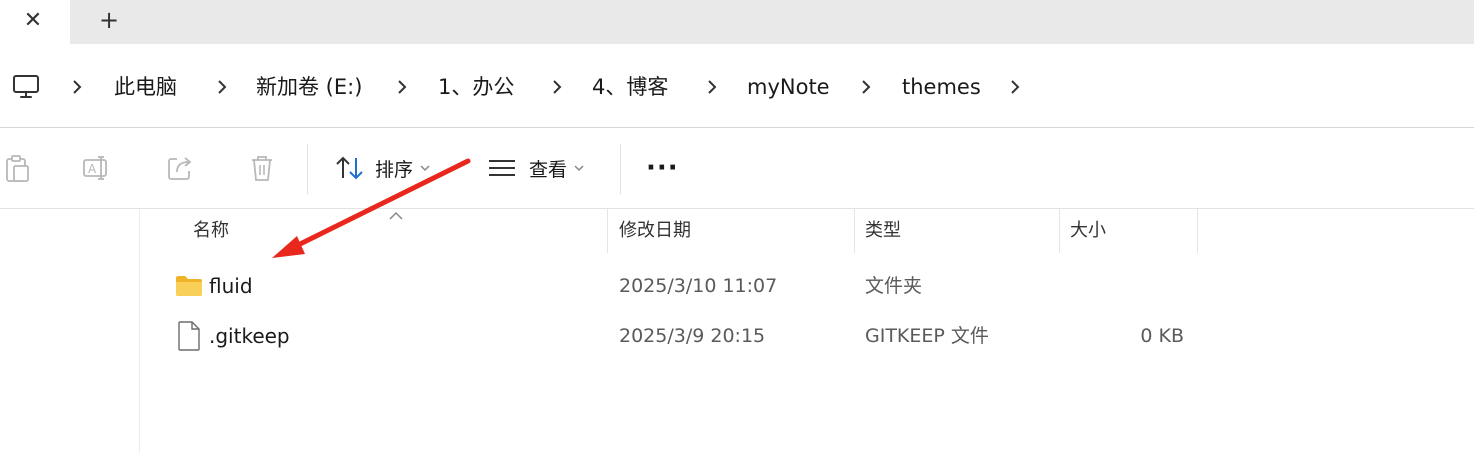 The height and width of the screenshot is (453, 1474). I want to click on new-tab-button: +, so click(109, 20).